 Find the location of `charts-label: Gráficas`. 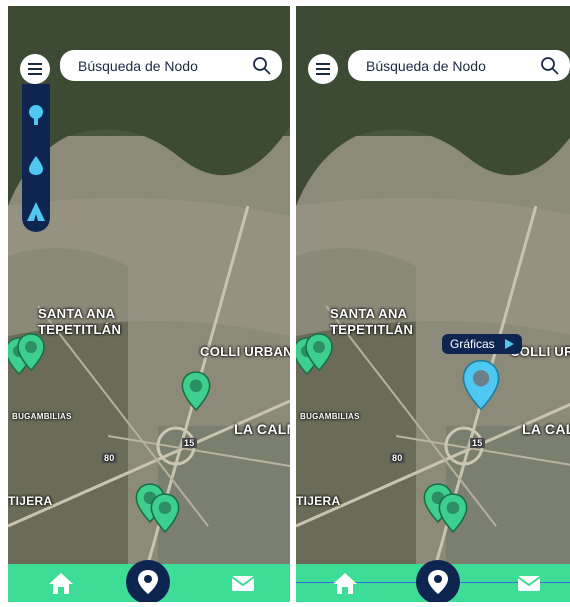

charts-label: Gráficas is located at coordinates (472, 344).